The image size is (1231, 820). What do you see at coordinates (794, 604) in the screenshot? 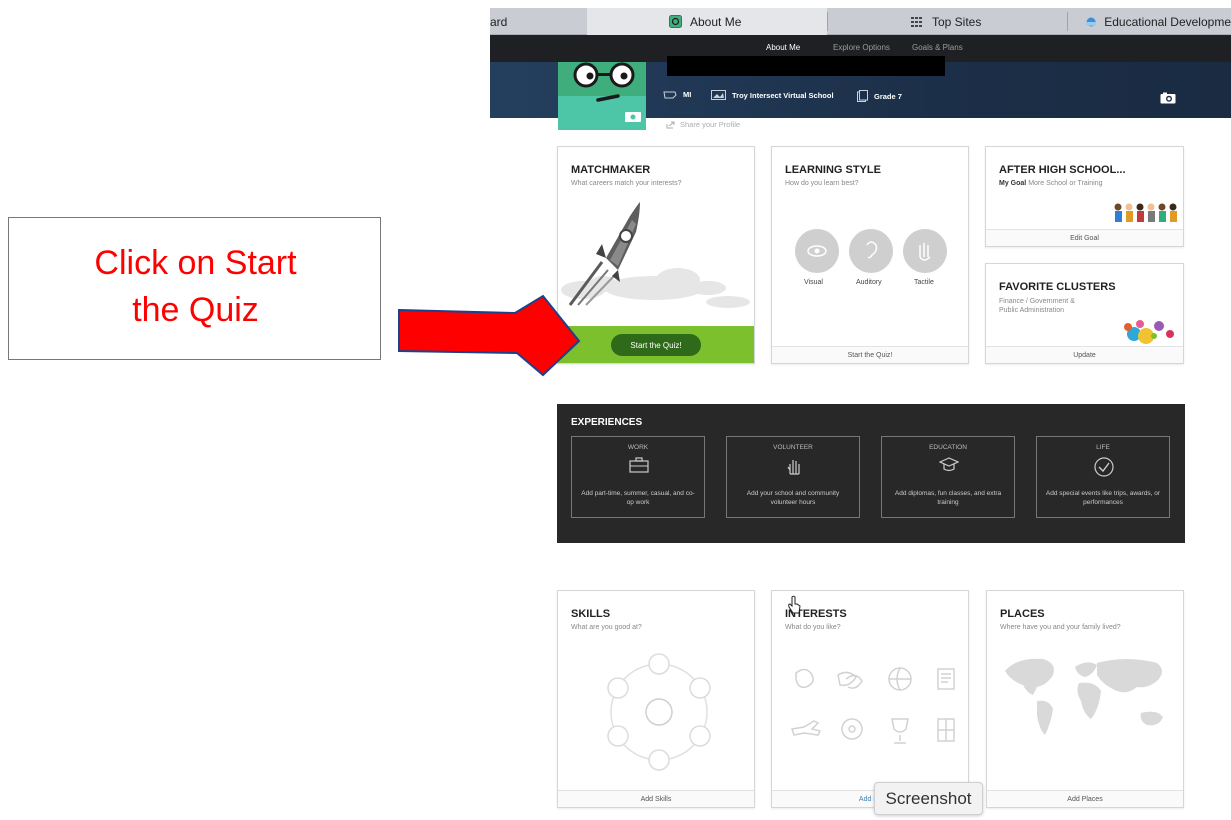
I see `hand-cursor-icon` at bounding box center [794, 604].